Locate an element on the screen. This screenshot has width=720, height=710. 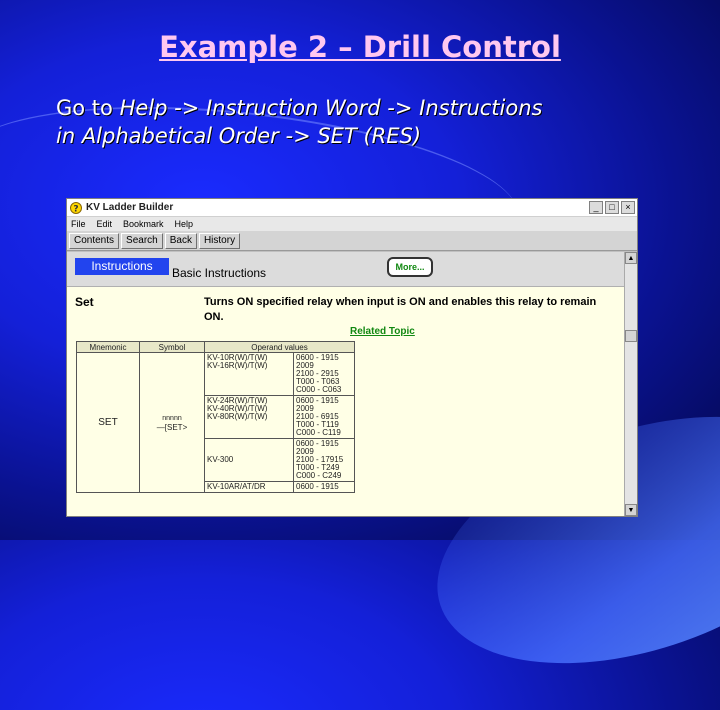
set-coil-symbol: nnnnn —[SET> is located at coordinates (172, 423).